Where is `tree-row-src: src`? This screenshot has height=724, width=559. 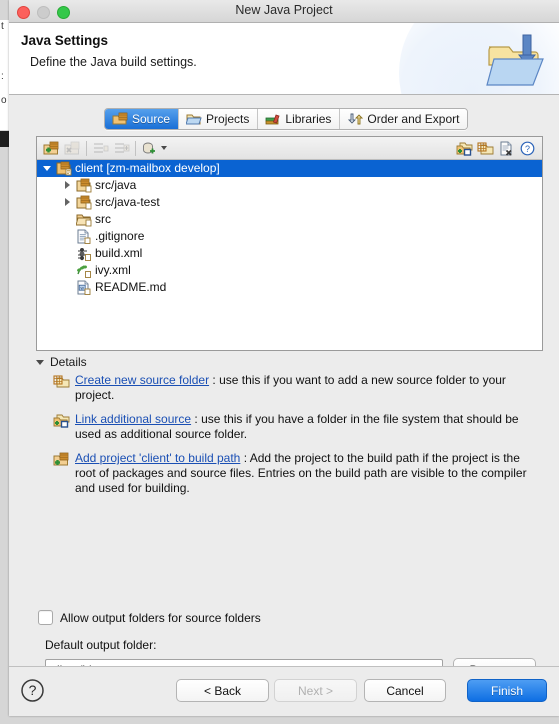 tree-row-src: src is located at coordinates (289, 219).